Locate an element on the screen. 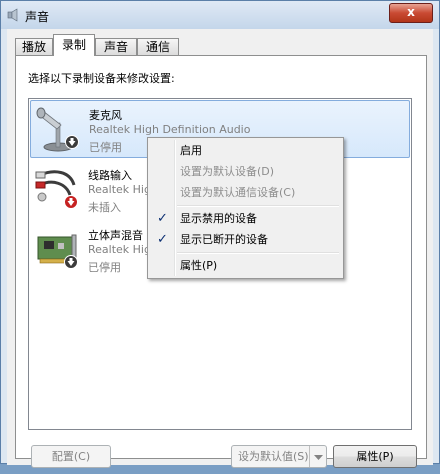 This screenshot has width=440, height=474. tab-recording: 录制 is located at coordinates (74, 45).